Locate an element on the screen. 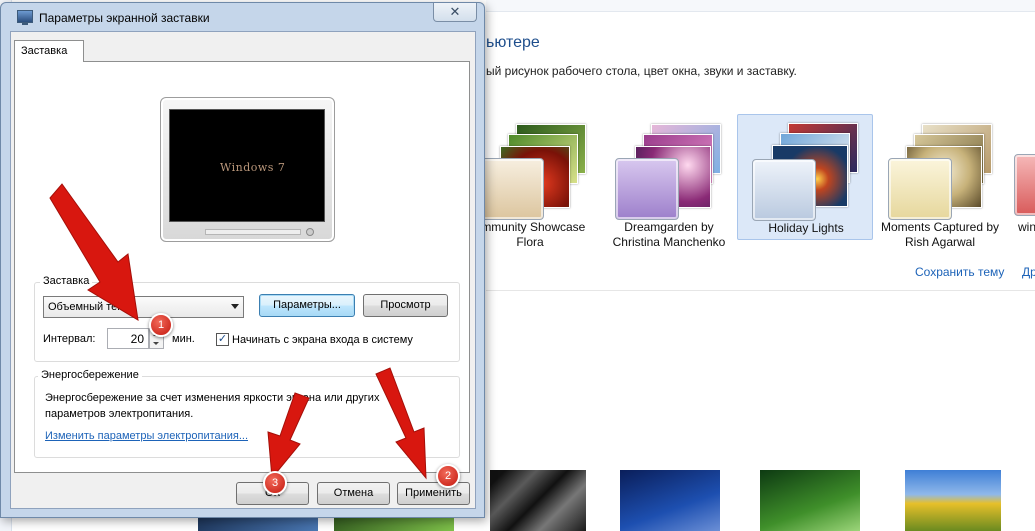 This screenshot has height=531, width=1035. theme-item-dreamgarden: Dreamgarden by Christina Manchenko is located at coordinates (669, 181).